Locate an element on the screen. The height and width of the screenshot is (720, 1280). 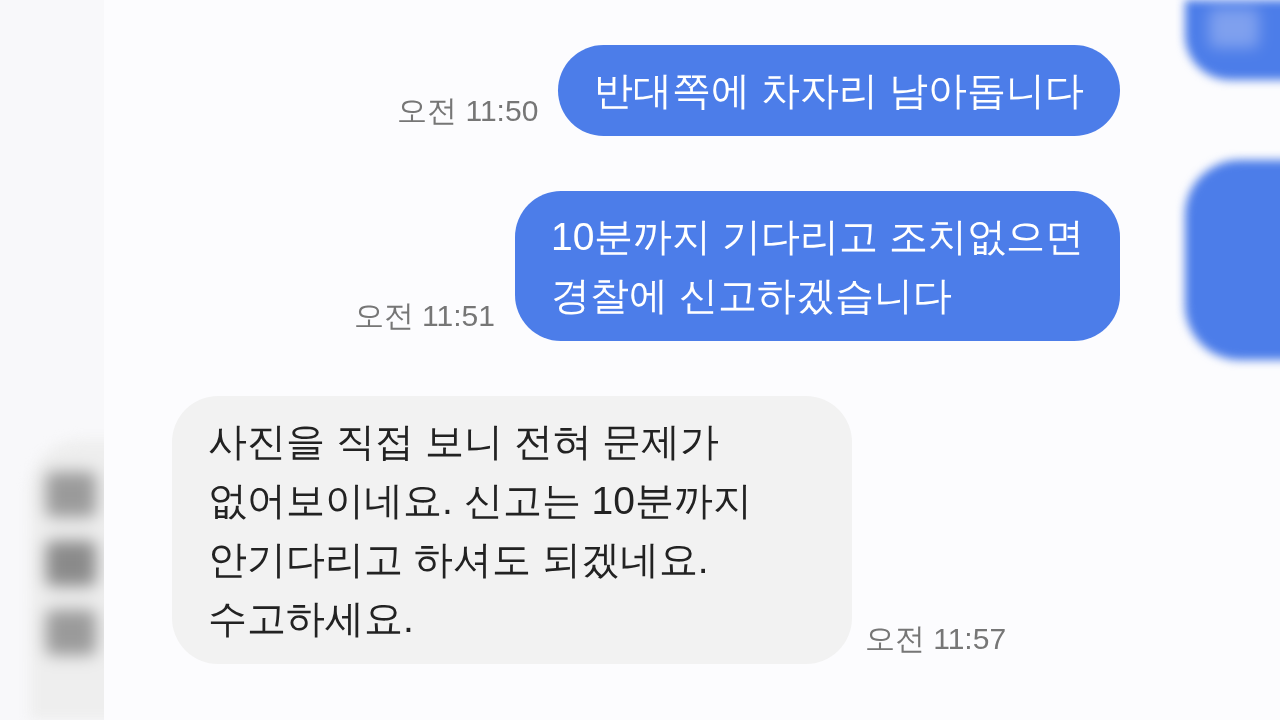
message-bubble: 반대쪽에 차자리 남아돕니다 is located at coordinates (839, 90).